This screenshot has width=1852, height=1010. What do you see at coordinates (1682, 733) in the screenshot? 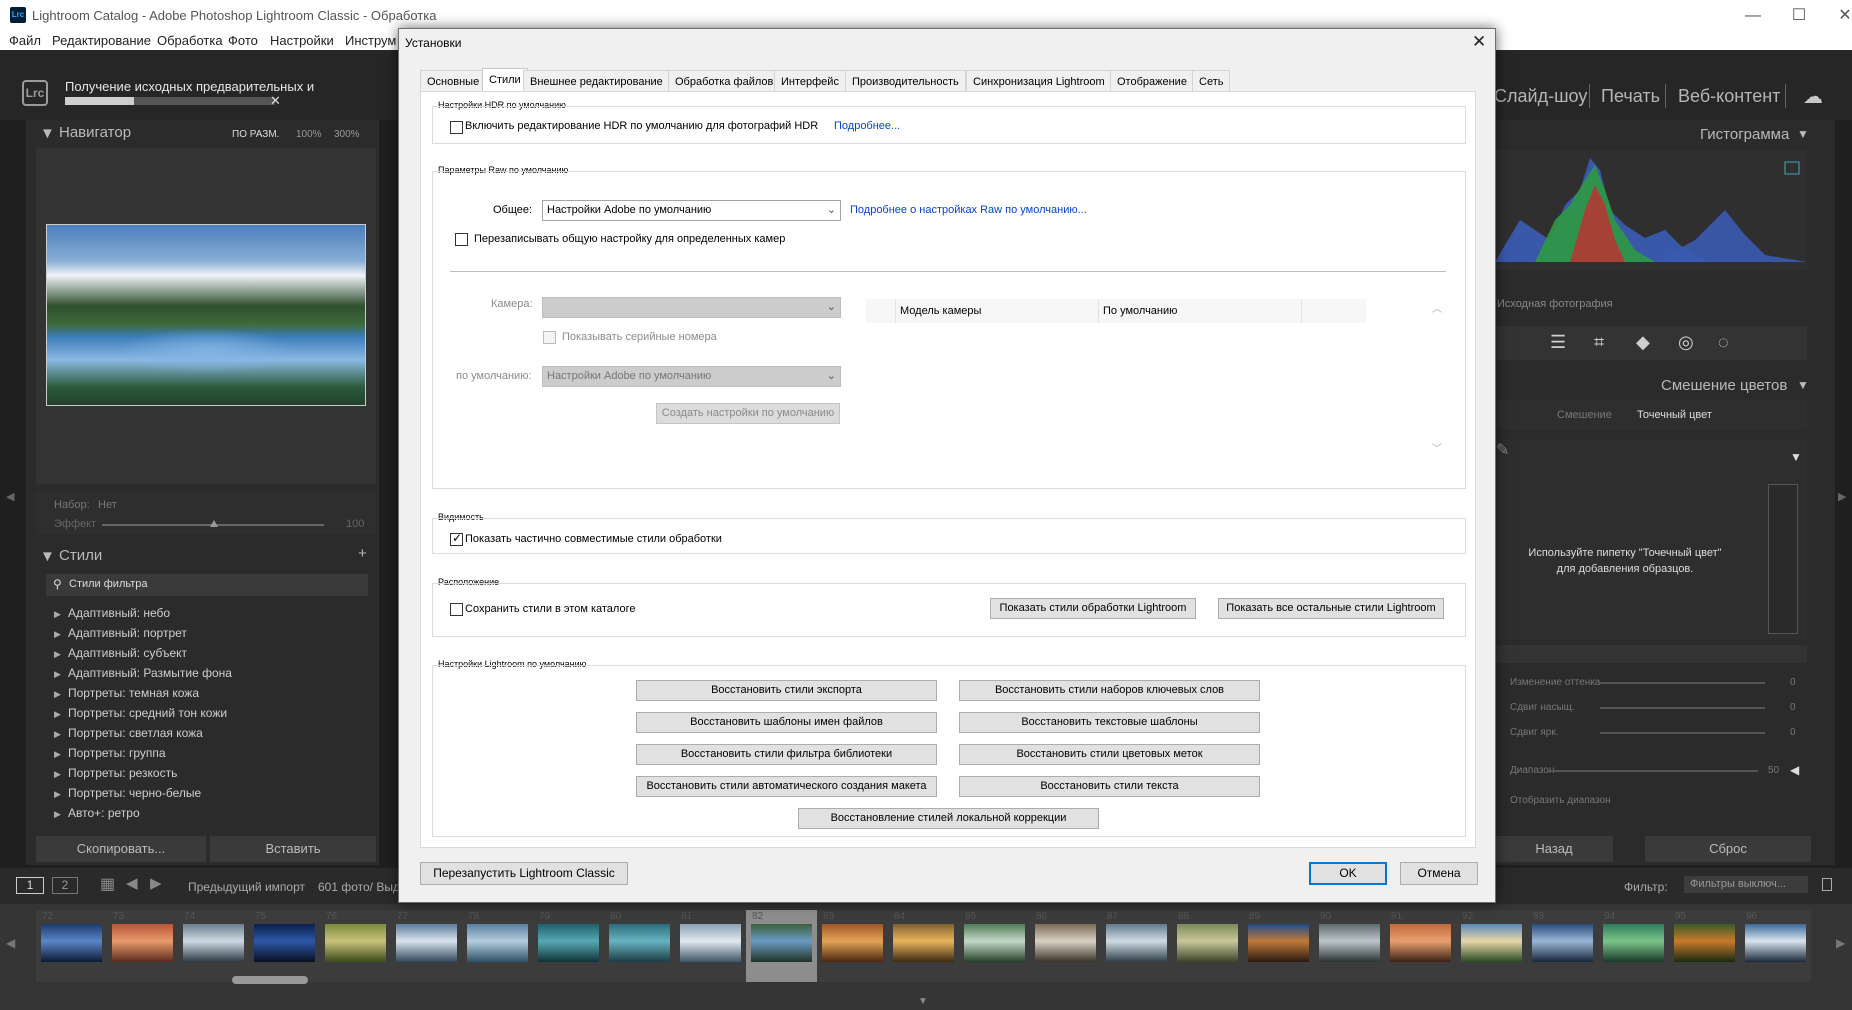
I see `lum-shift-track` at bounding box center [1682, 733].